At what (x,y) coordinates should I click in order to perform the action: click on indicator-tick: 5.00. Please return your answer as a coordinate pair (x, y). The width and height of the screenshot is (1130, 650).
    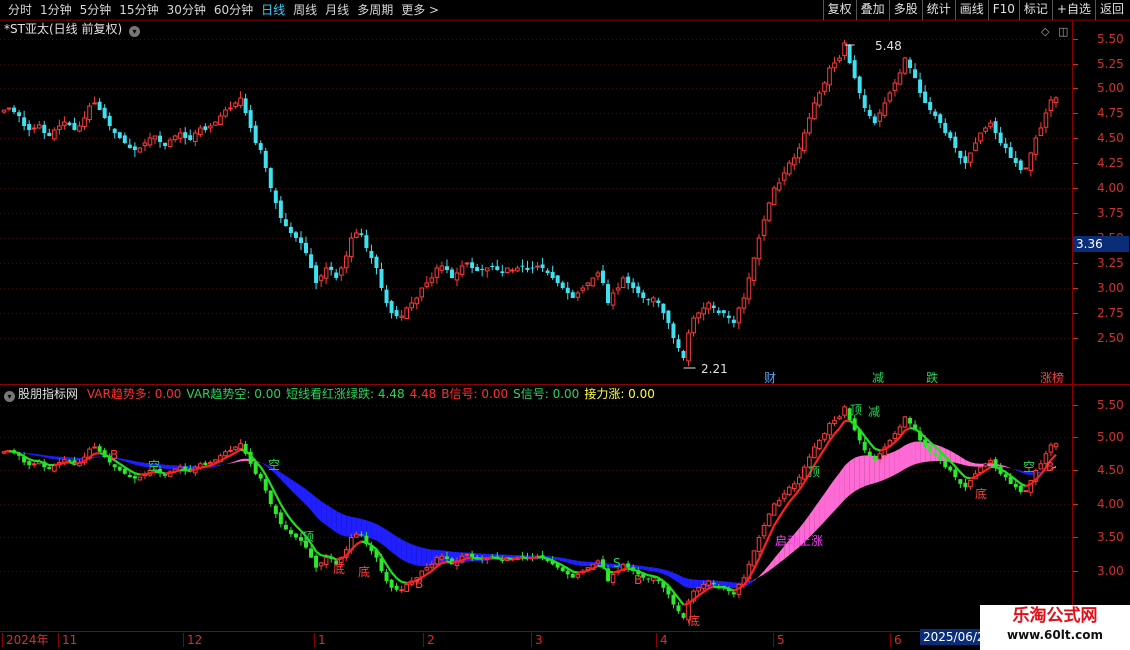
    Looking at the image, I should click on (1110, 437).